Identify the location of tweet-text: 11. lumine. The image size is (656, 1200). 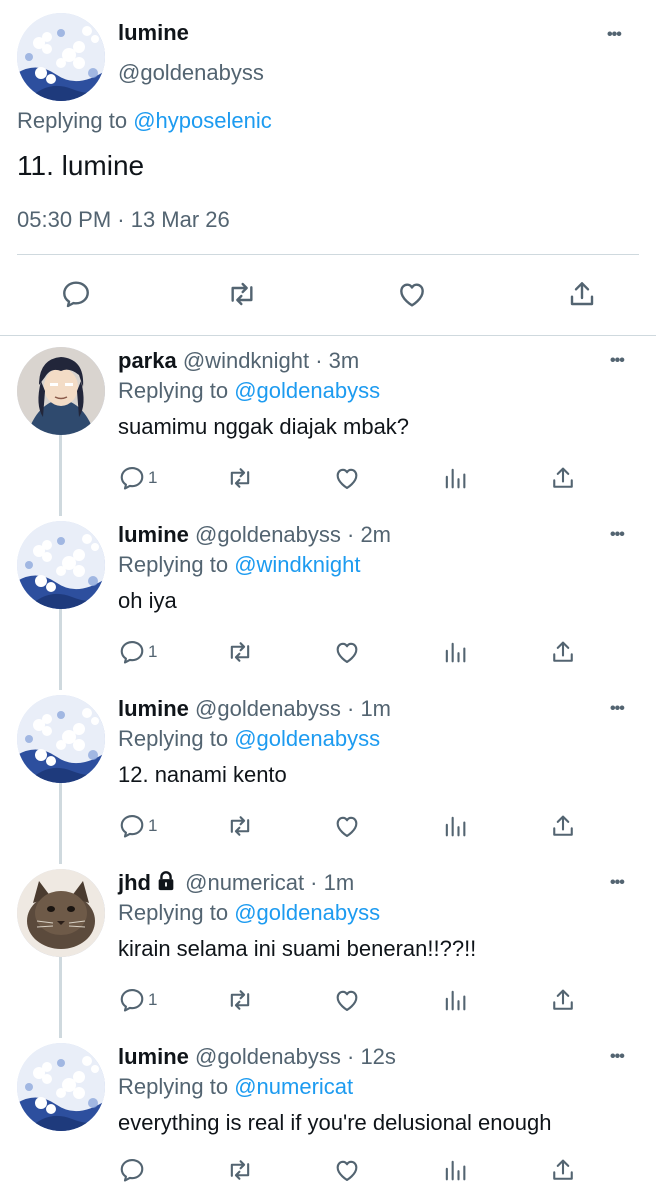
(81, 165).